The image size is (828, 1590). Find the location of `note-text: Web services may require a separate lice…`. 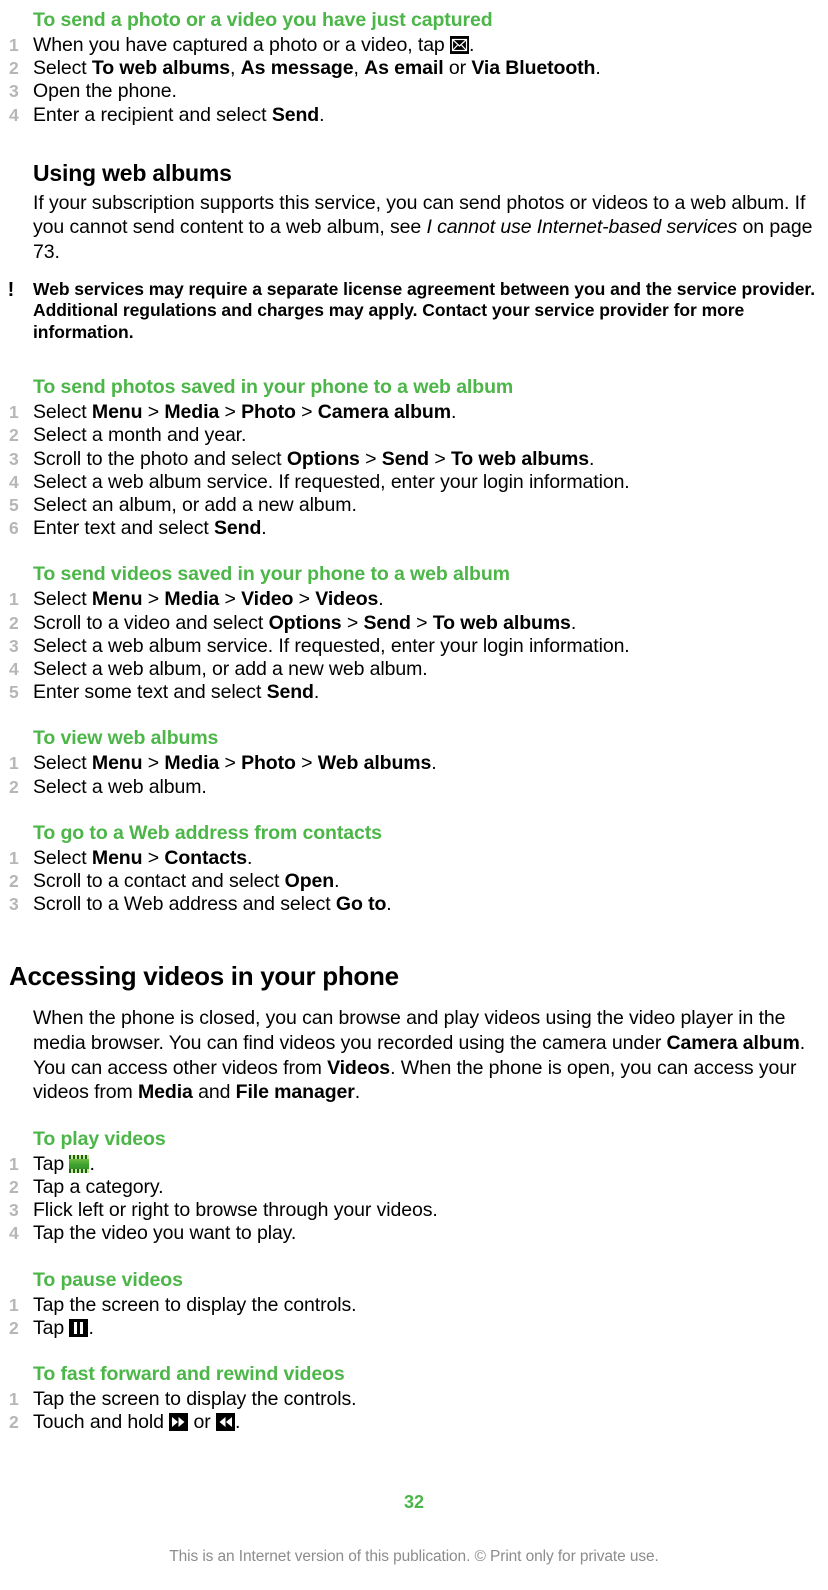

note-text: Web services may require a separate lice… is located at coordinates (424, 310).